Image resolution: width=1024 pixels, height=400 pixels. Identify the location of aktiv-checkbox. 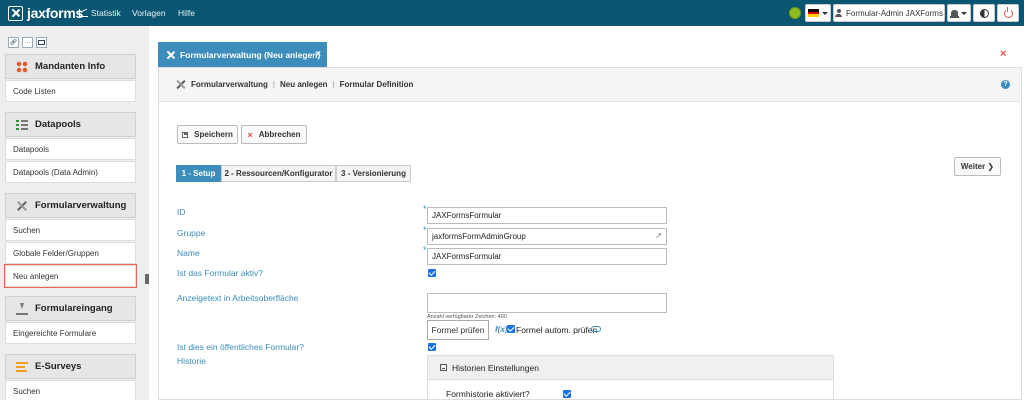
(432, 273).